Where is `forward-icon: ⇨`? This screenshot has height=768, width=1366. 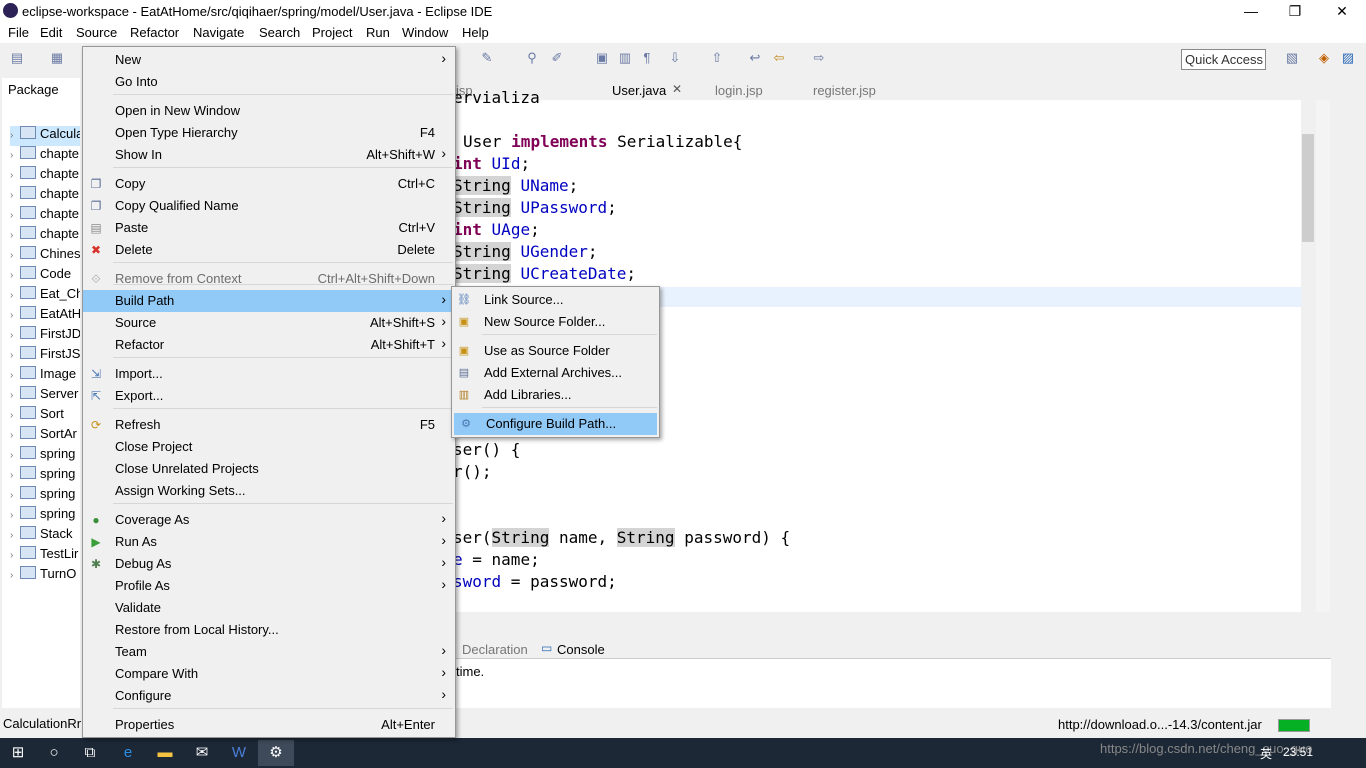 forward-icon: ⇨ is located at coordinates (819, 58).